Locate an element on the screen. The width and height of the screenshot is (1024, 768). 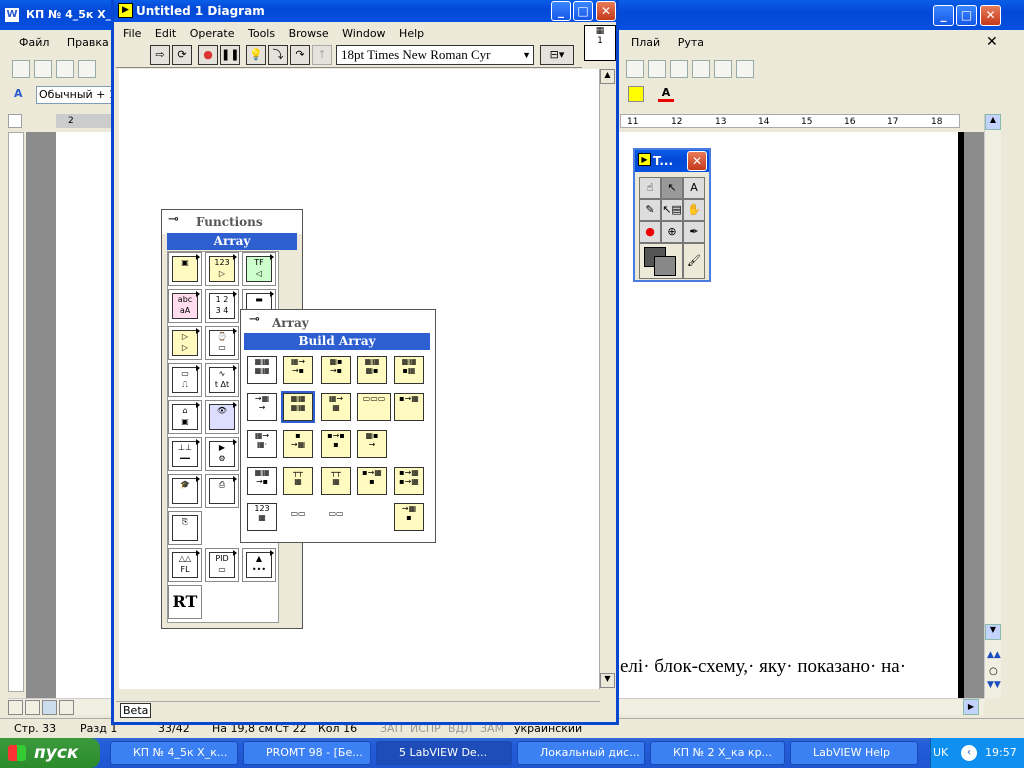
signal-palette-icon: ▲ ••• is located at coordinates (259, 565).